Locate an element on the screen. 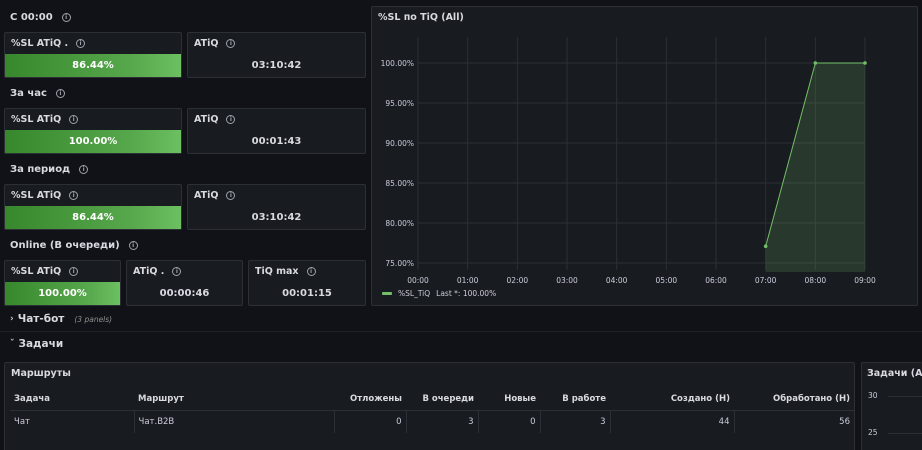  stat-value: 00:01:15 is located at coordinates (307, 293).